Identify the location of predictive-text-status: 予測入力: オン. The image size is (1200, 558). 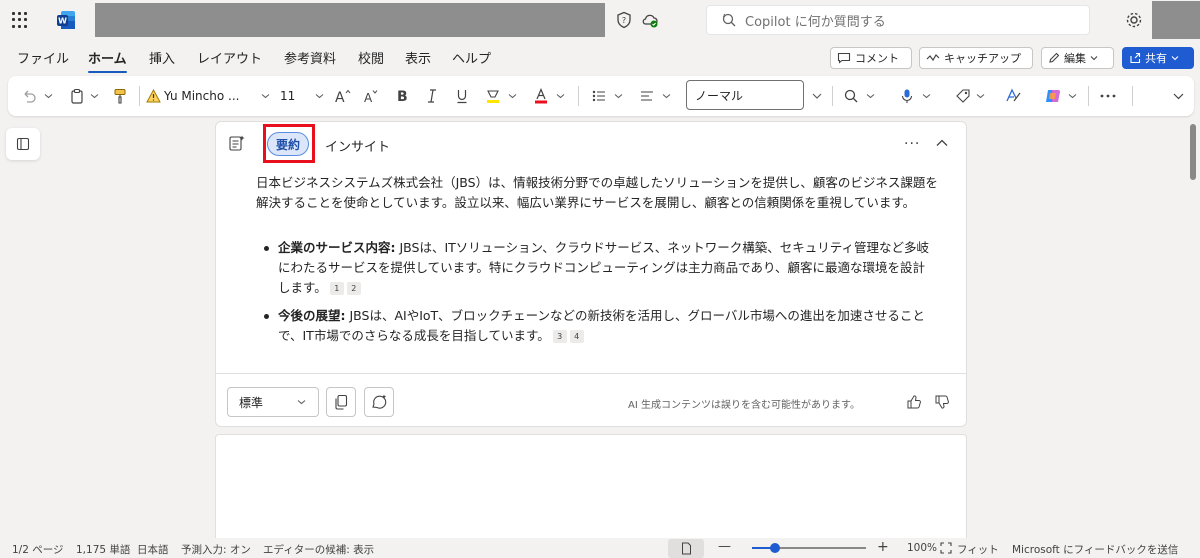
(216, 549).